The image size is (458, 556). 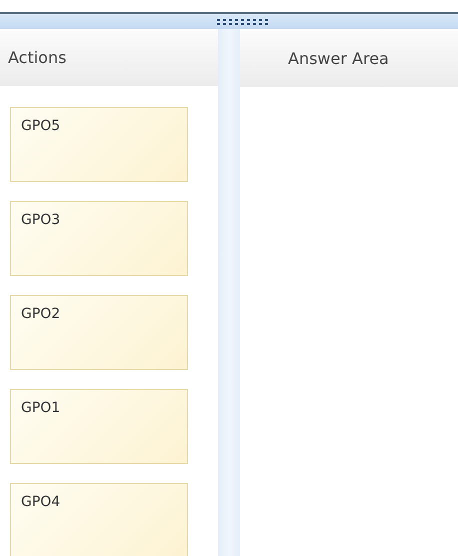 What do you see at coordinates (37, 57) in the screenshot?
I see `panel-title: Actions` at bounding box center [37, 57].